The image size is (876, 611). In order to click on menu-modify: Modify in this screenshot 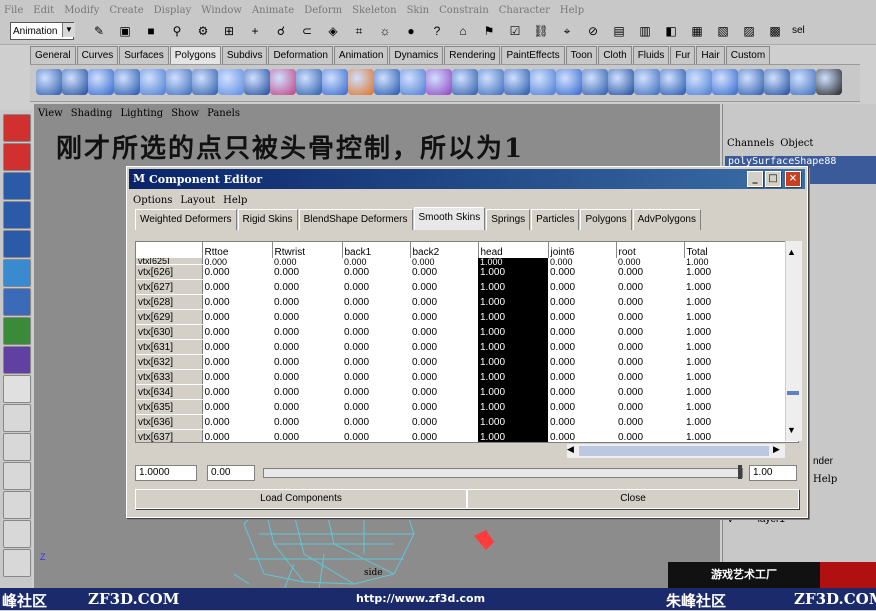, I will do `click(81, 10)`.